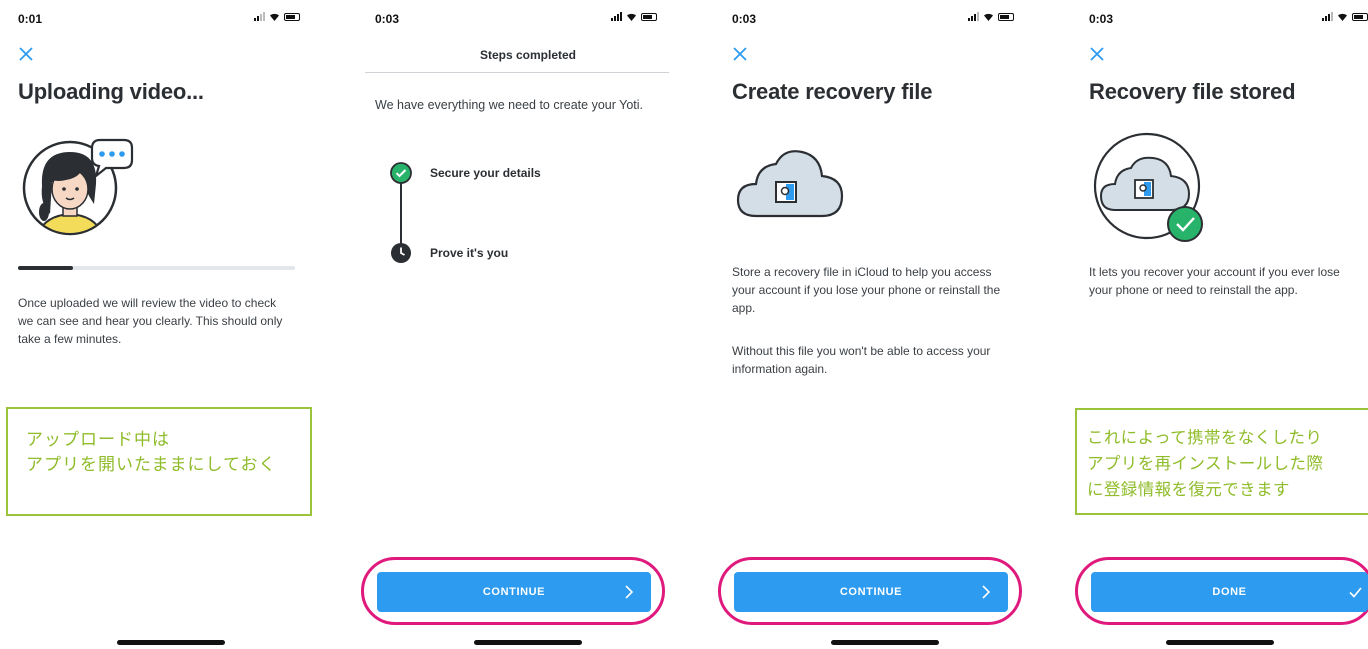 The width and height of the screenshot is (1368, 649). Describe the element at coordinates (401, 214) in the screenshot. I see `step-connector` at that location.